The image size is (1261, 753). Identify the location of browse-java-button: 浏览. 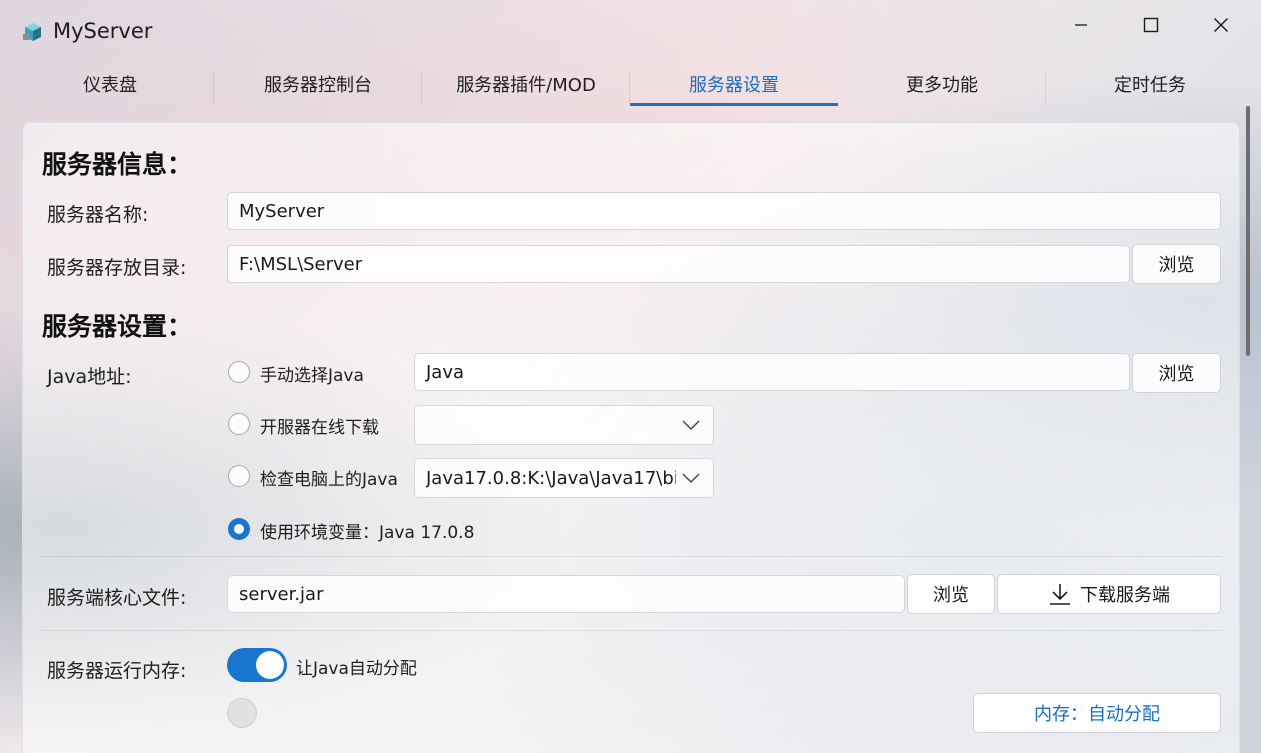
(1176, 373).